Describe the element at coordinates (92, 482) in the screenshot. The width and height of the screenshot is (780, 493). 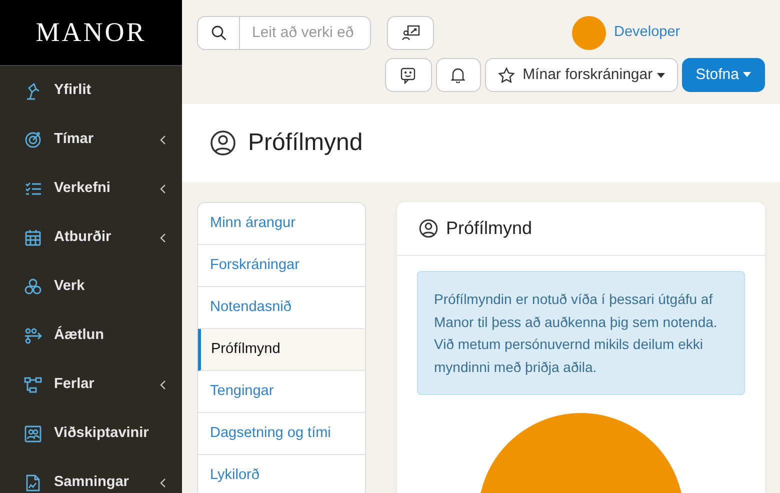
I see `sidebar-label: Samningar` at that location.